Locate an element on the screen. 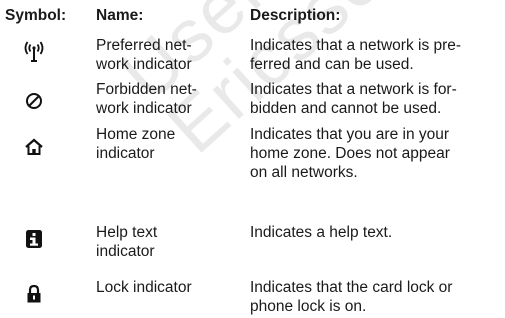  row-name: Forbidden net- work indicator is located at coordinates (146, 99).